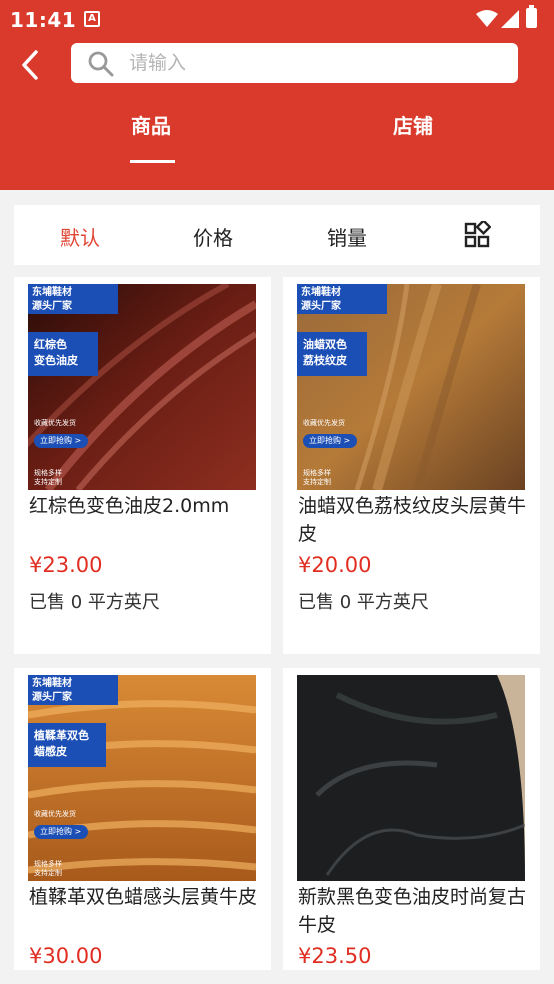 Image resolution: width=554 pixels, height=984 pixels. I want to click on back-button, so click(31, 65).